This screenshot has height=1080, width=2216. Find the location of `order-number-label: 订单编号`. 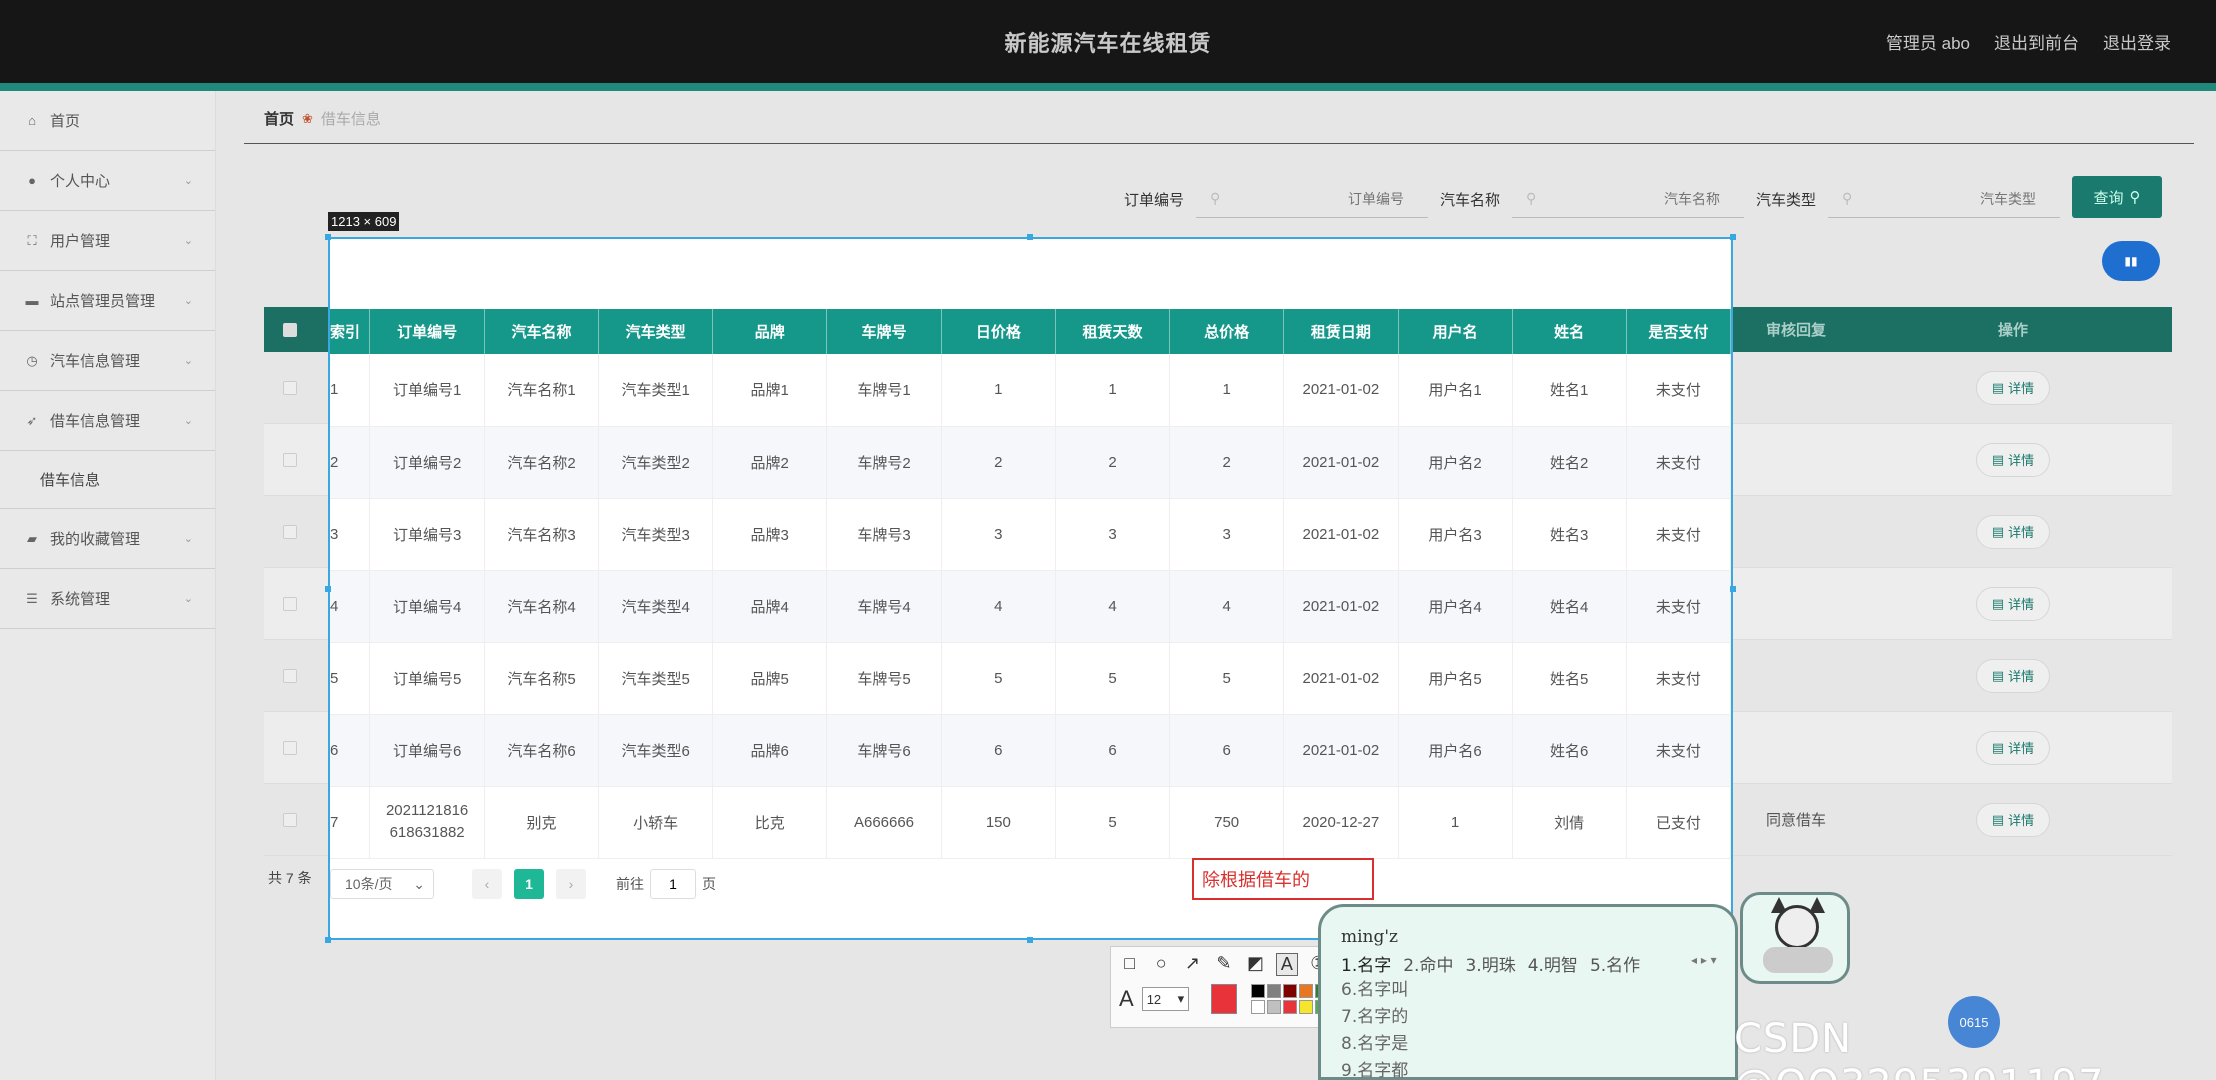

order-number-label: 订单编号 is located at coordinates (1154, 200).